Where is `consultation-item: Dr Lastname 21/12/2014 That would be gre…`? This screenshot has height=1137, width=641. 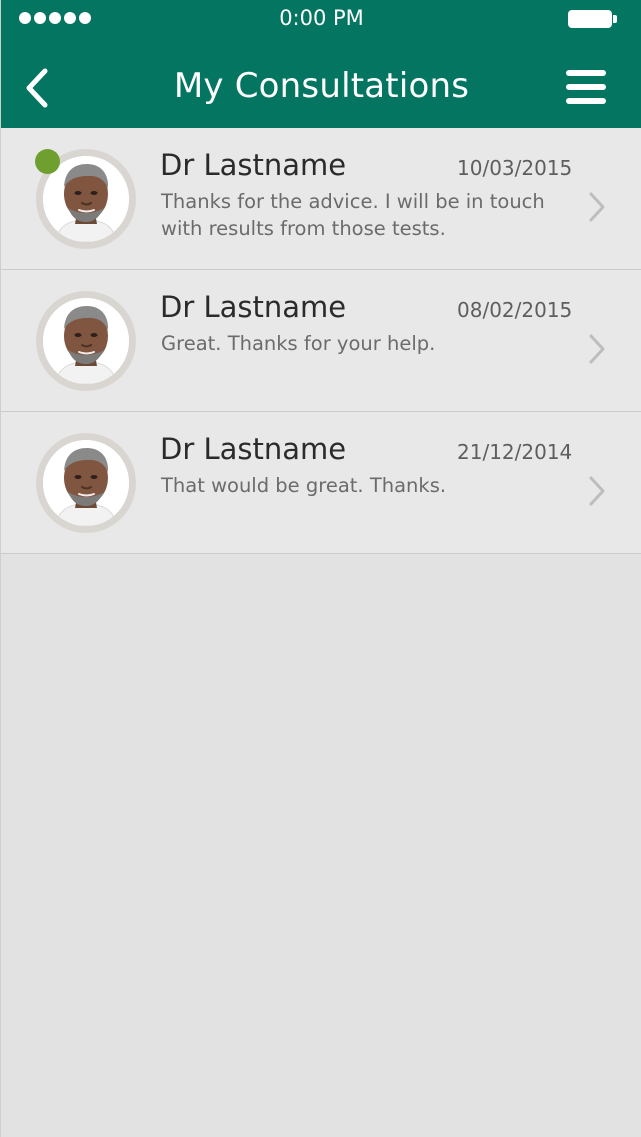
consultation-item: Dr Lastname 21/12/2014 That would be gre… is located at coordinates (321, 483).